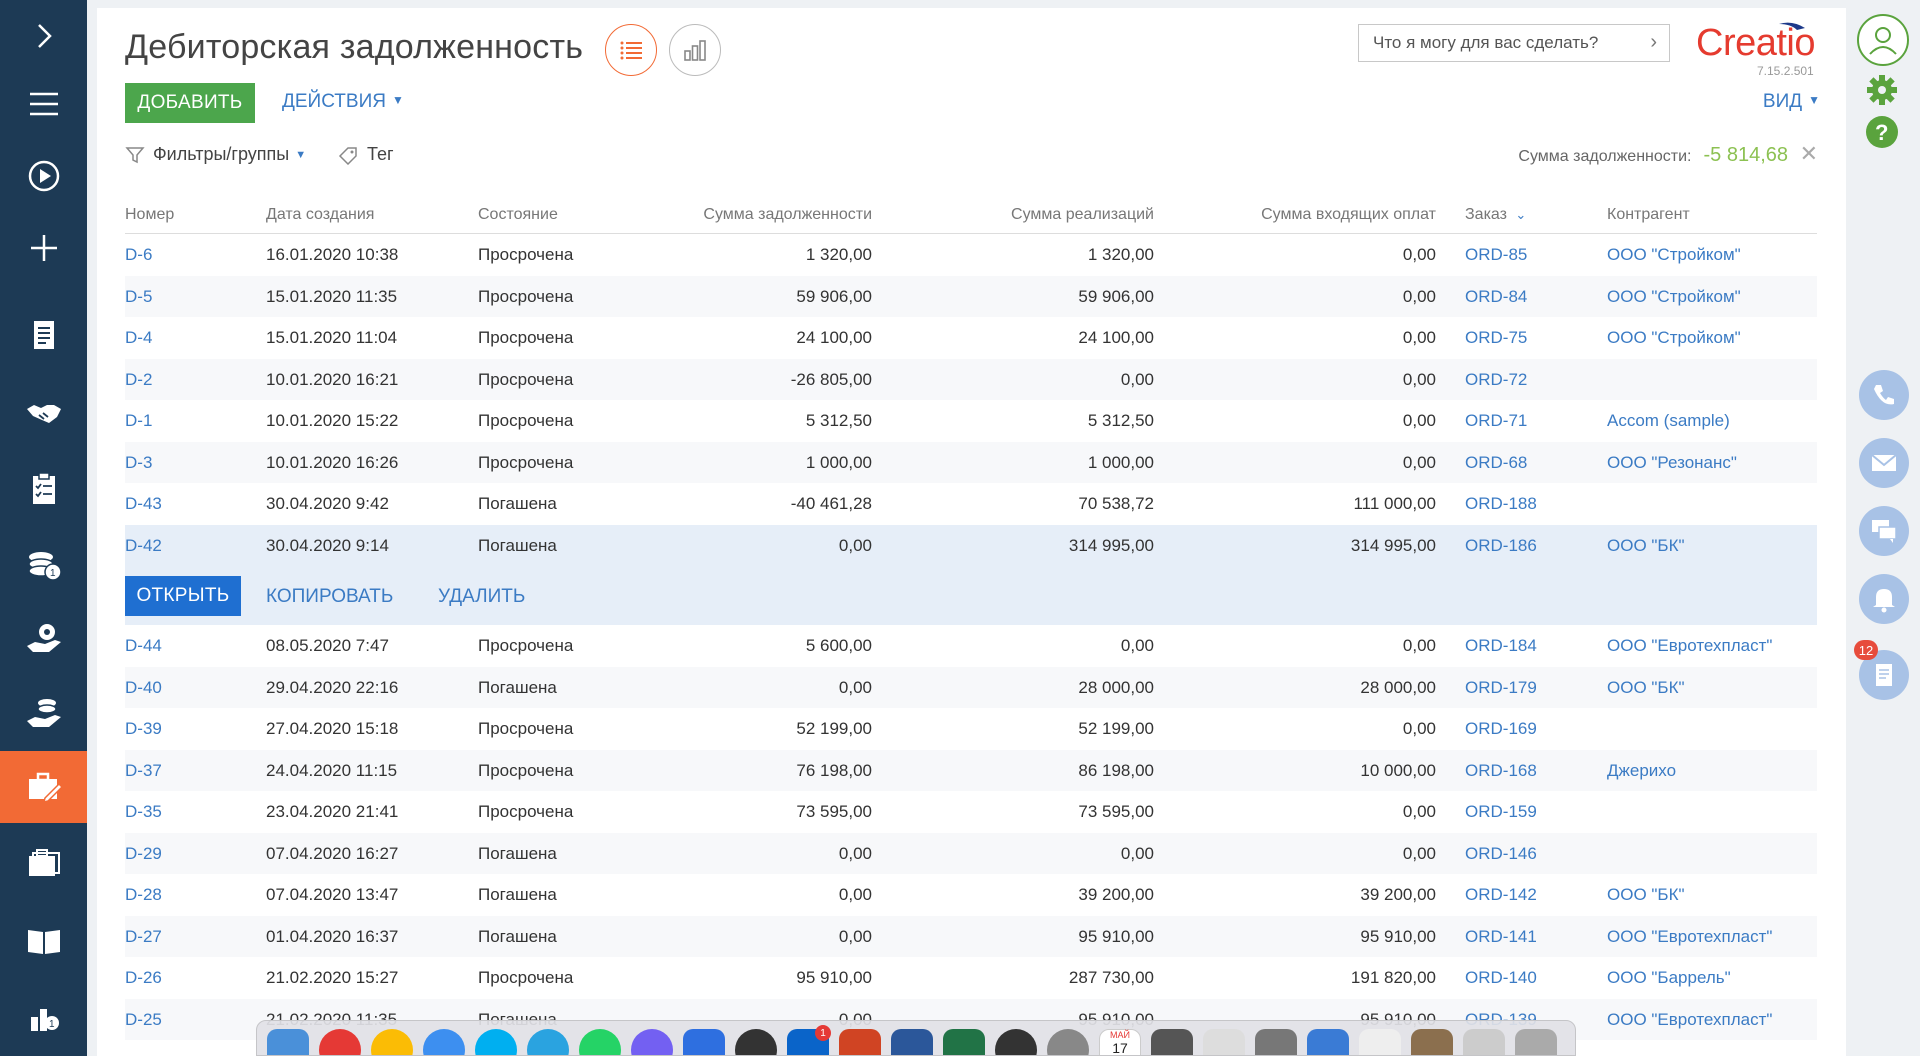 Image resolution: width=1920 pixels, height=1056 pixels. Describe the element at coordinates (320, 215) in the screenshot. I see `column-header-created: Дата создания` at that location.